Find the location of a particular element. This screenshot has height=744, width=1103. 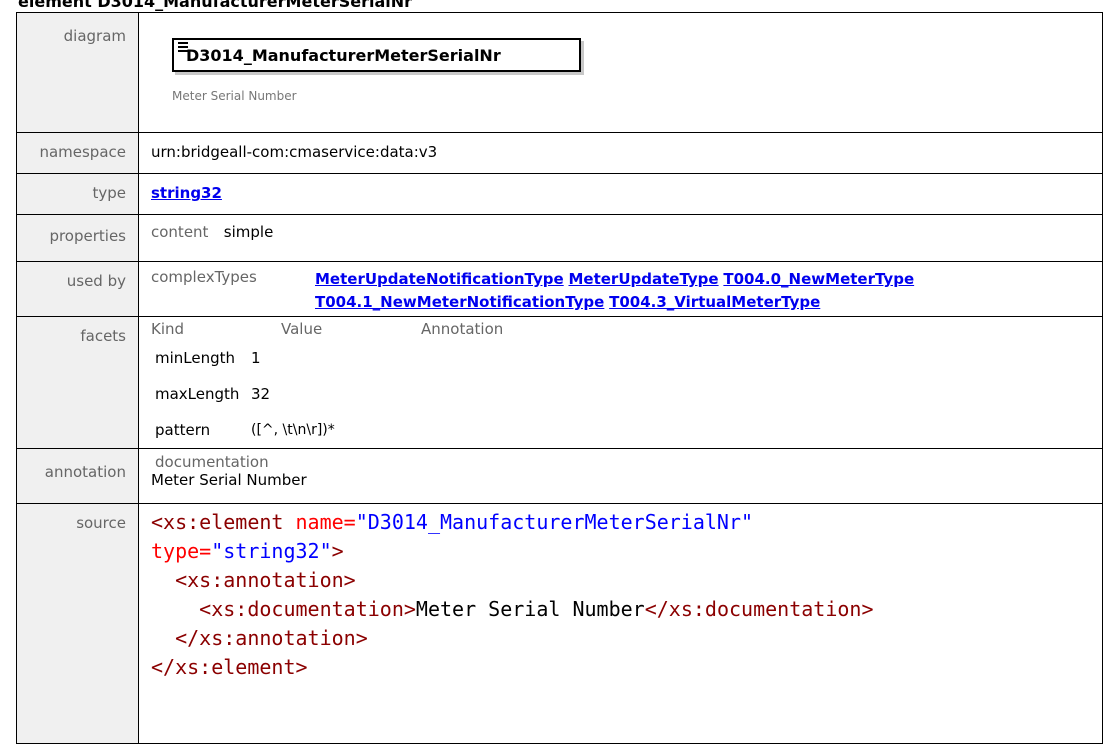

diagram-documentation: Meter Serial Number is located at coordinates (234, 96).